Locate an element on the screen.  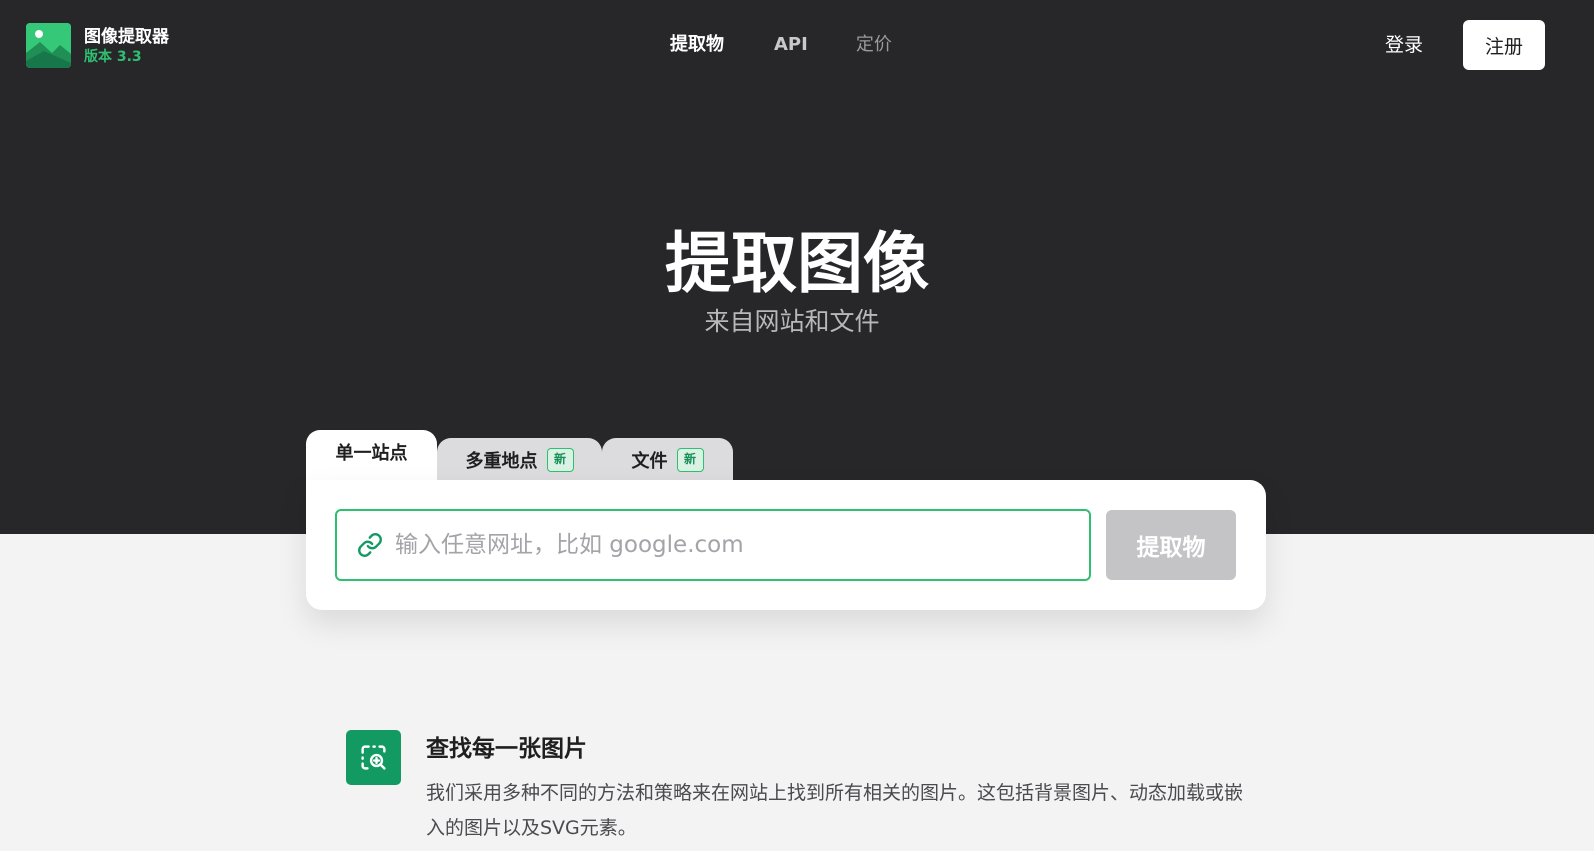
url-input-wrapper is located at coordinates (713, 545).